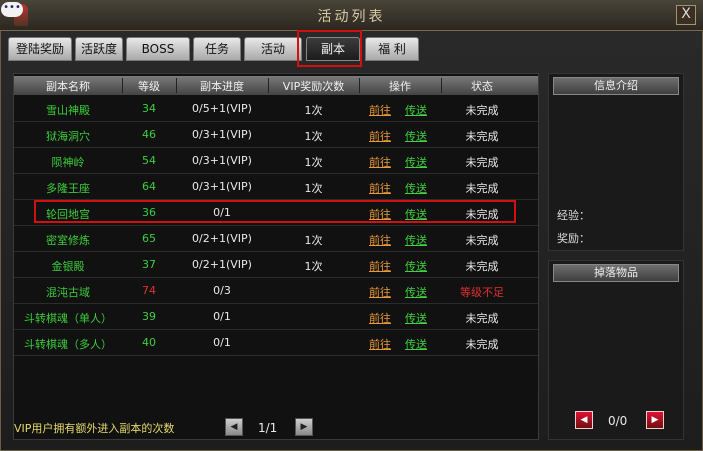 The image size is (703, 451). I want to click on page-next-button: ▶, so click(304, 427).